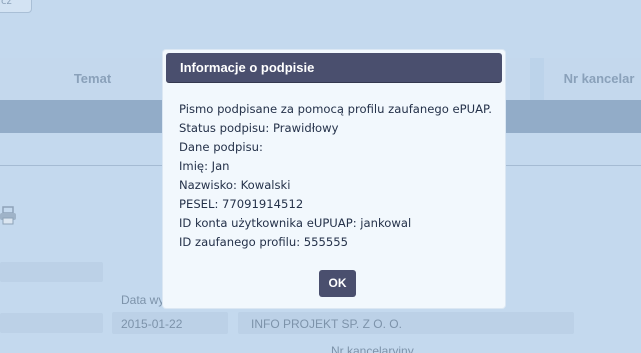 The width and height of the screenshot is (641, 353). I want to click on dialog-header: Informacje o podpisie, so click(334, 68).